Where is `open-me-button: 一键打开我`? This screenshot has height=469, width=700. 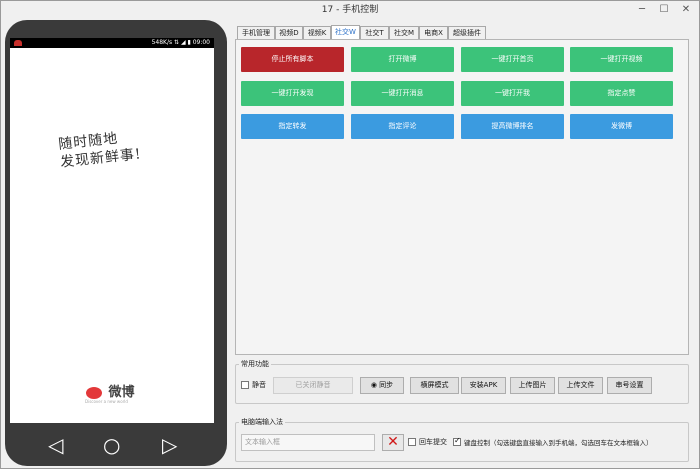 open-me-button: 一键打开我 is located at coordinates (512, 93).